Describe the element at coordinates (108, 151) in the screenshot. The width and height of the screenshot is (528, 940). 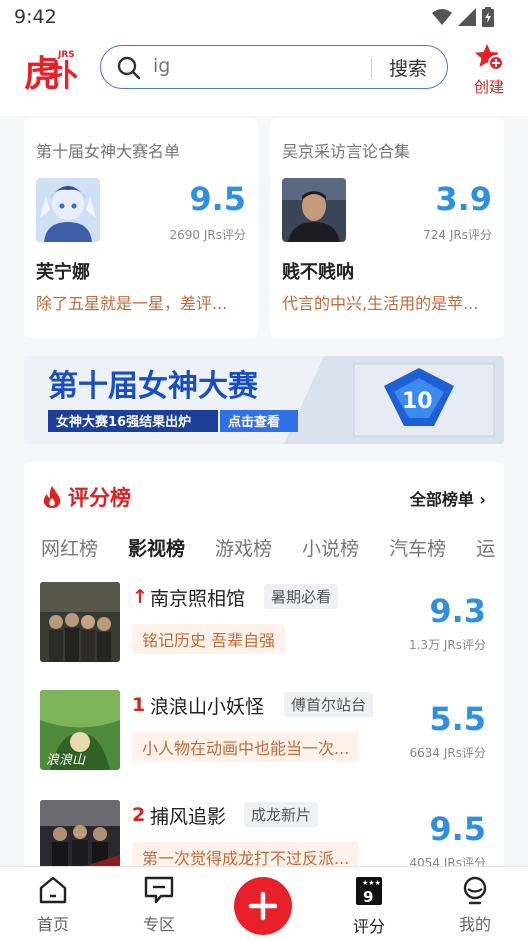
I see `card-title: 第十届女神大赛名单` at that location.